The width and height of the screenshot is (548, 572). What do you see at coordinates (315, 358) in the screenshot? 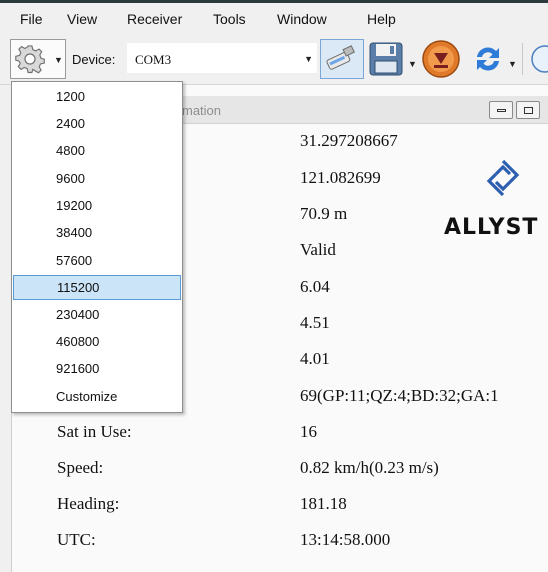
I see `vdop-value: 4.01` at bounding box center [315, 358].